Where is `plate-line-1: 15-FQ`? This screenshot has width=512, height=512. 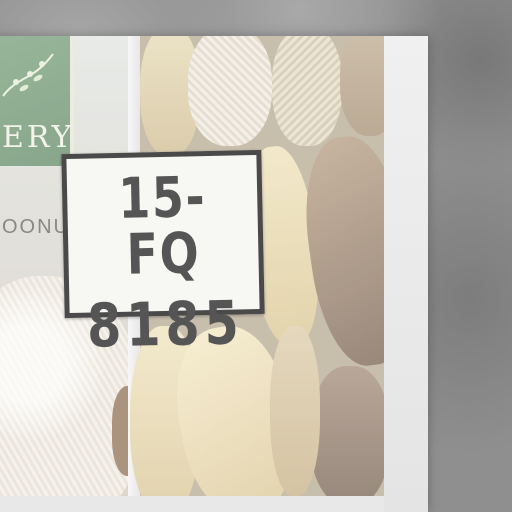
plate-line-1: 15-FQ is located at coordinates (162, 226).